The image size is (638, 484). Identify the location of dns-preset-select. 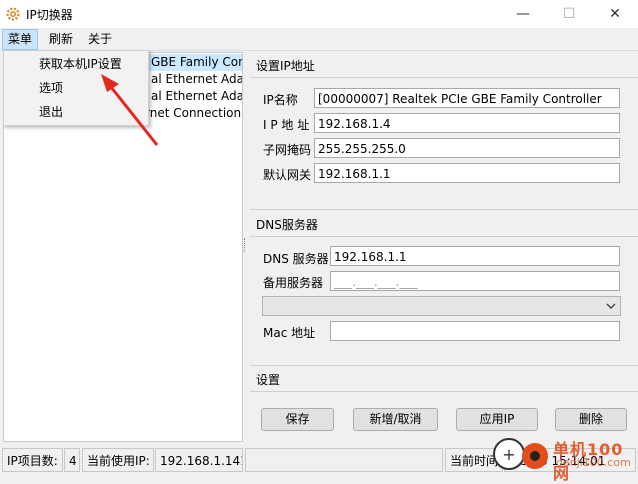
(441, 306).